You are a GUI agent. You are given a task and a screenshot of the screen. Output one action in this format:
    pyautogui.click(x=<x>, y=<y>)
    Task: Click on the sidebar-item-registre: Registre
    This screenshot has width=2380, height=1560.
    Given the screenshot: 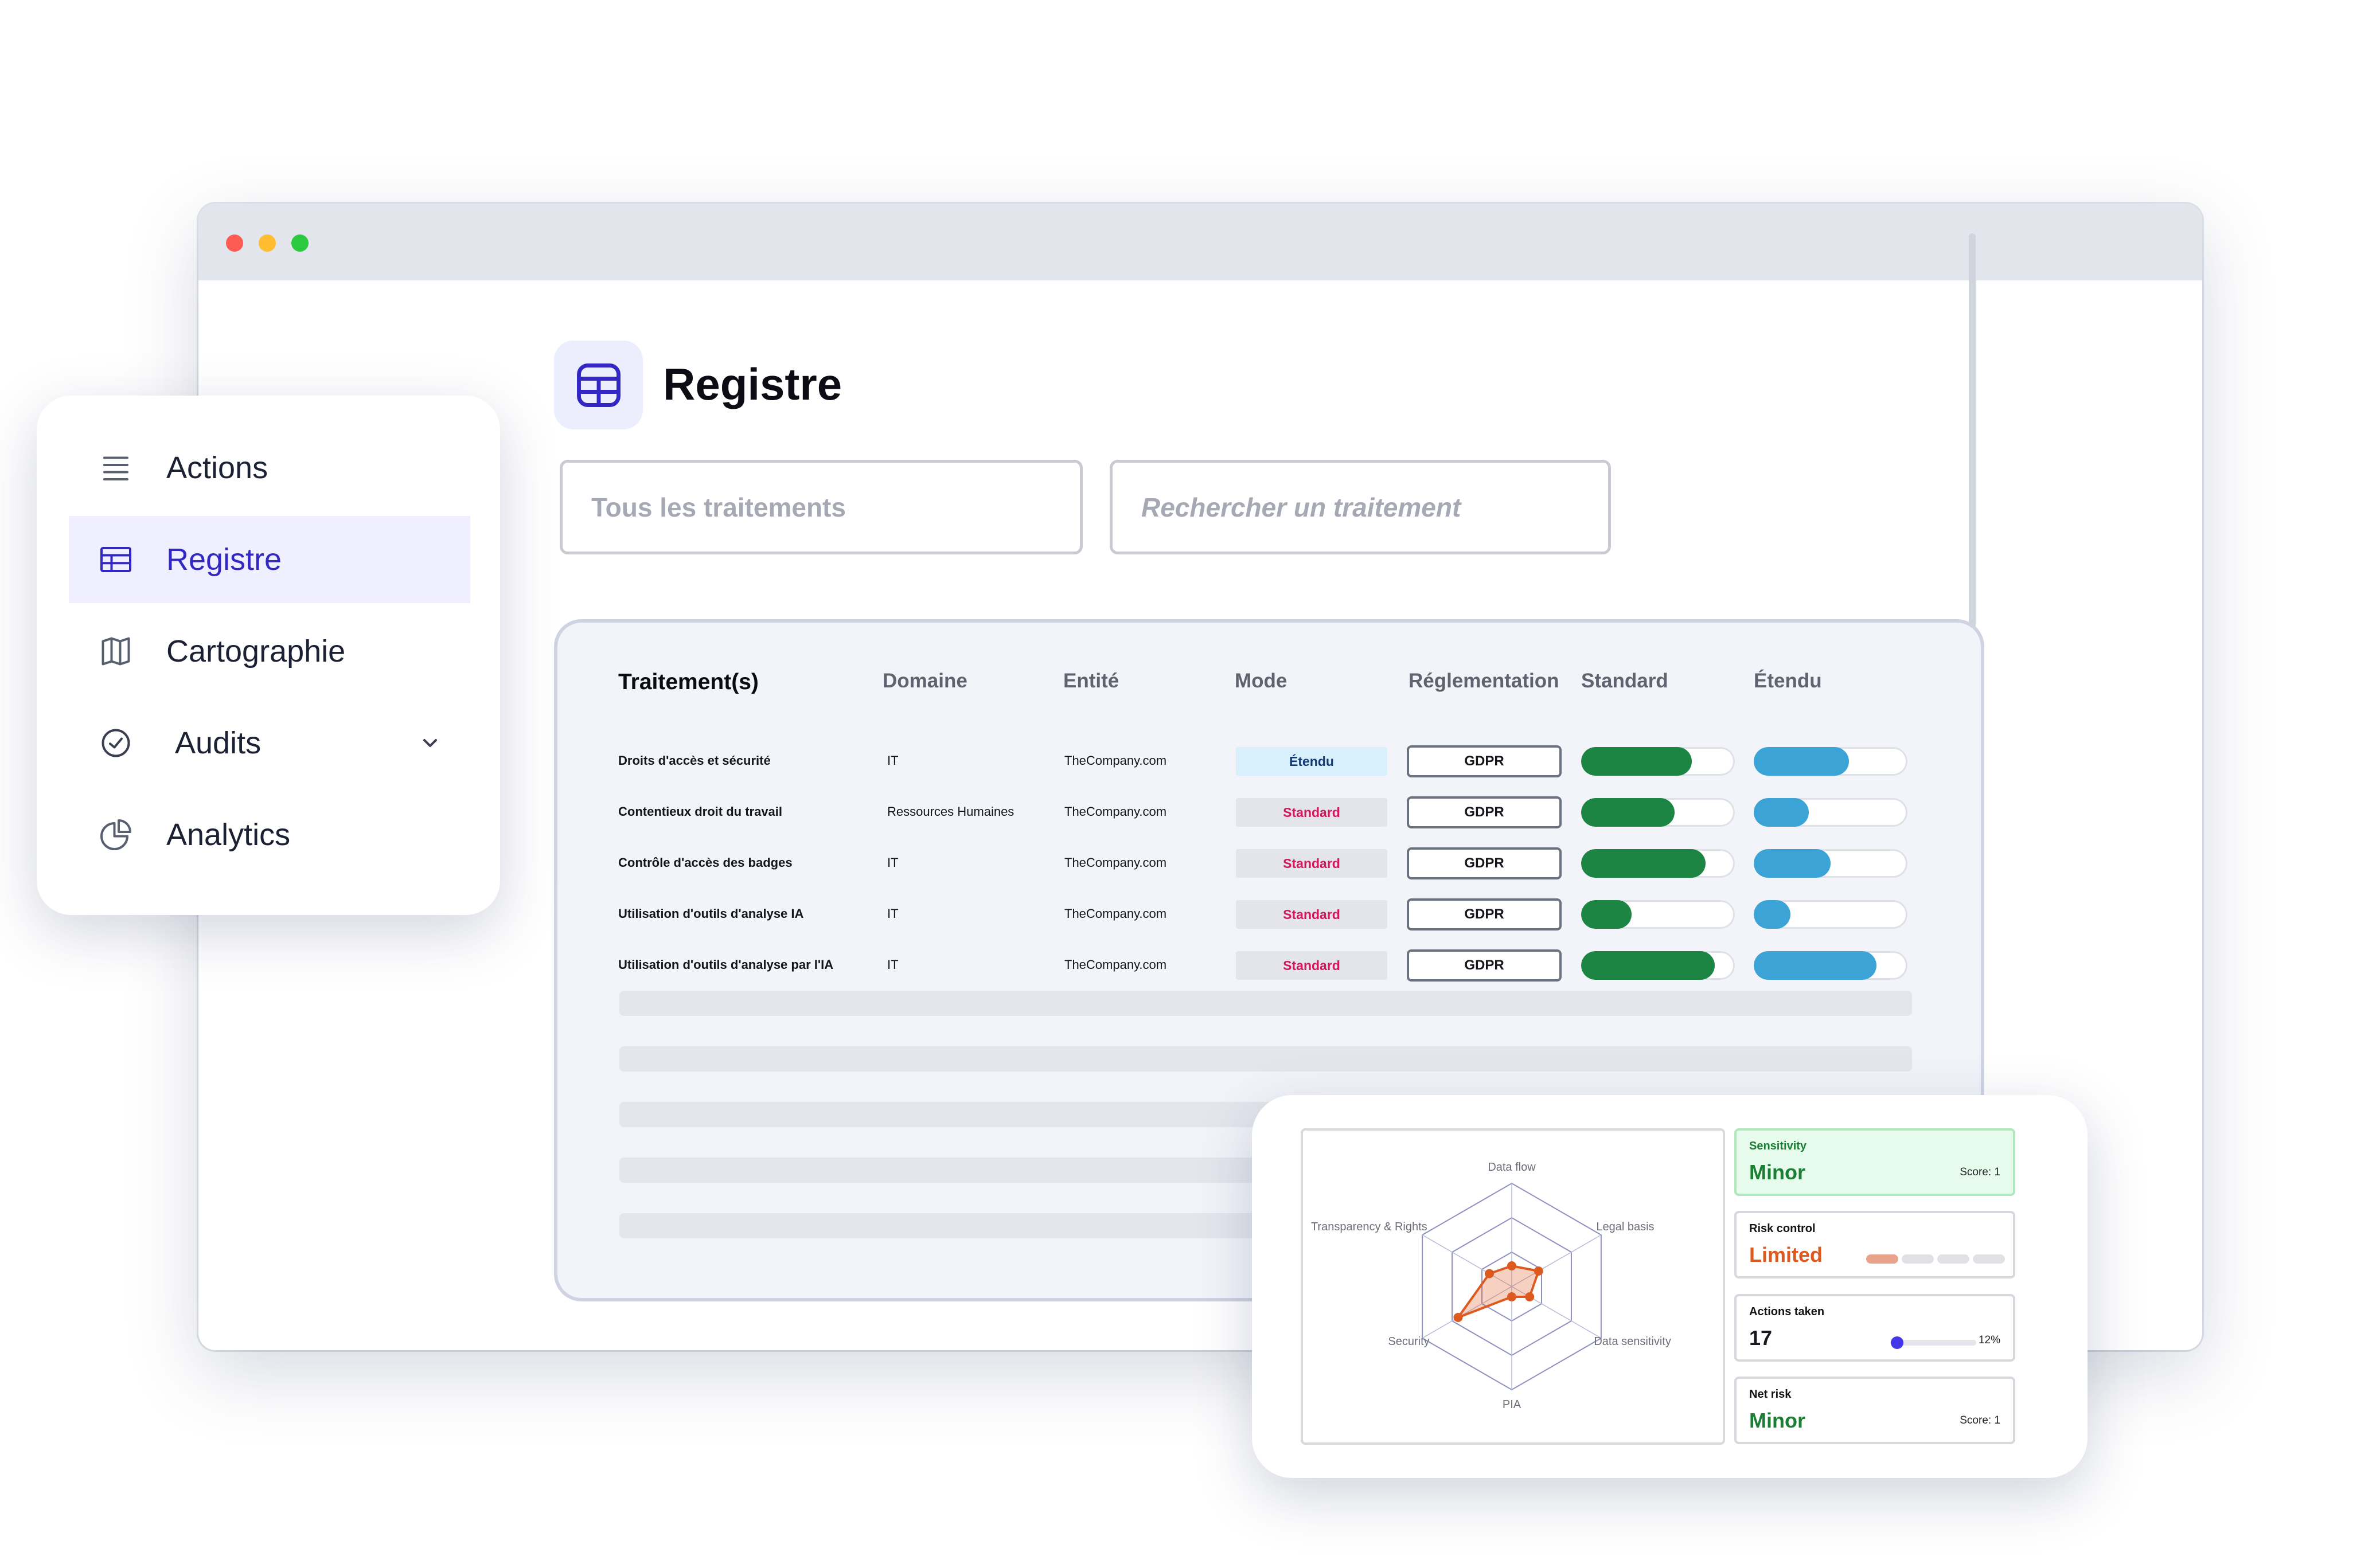 What is the action you would take?
    pyautogui.click(x=269, y=559)
    